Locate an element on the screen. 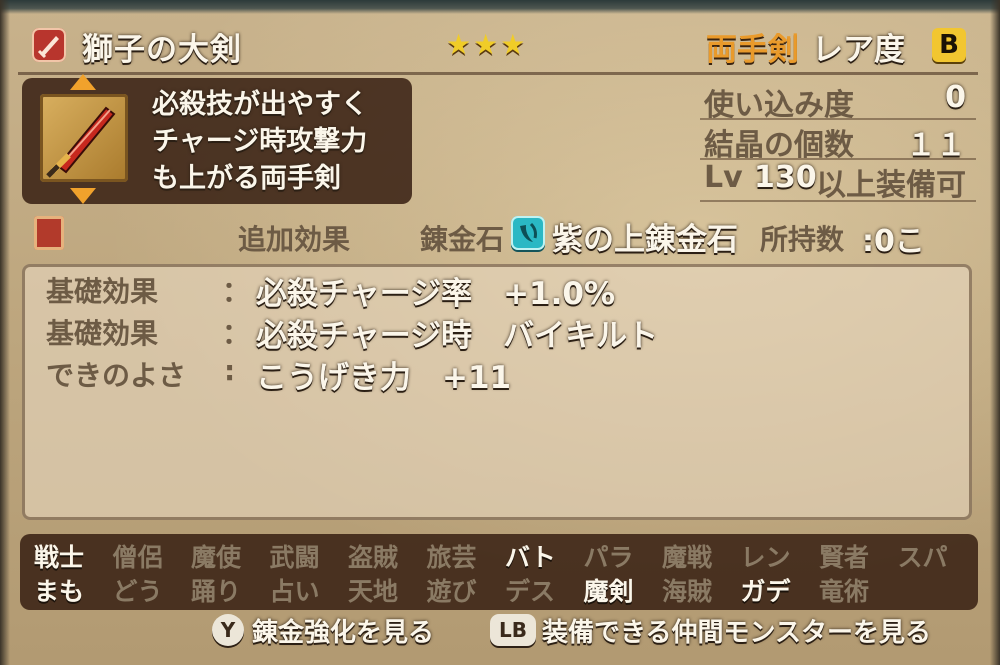 The height and width of the screenshot is (665, 1000). extra-effect-label: 追加効果 is located at coordinates (294, 239).